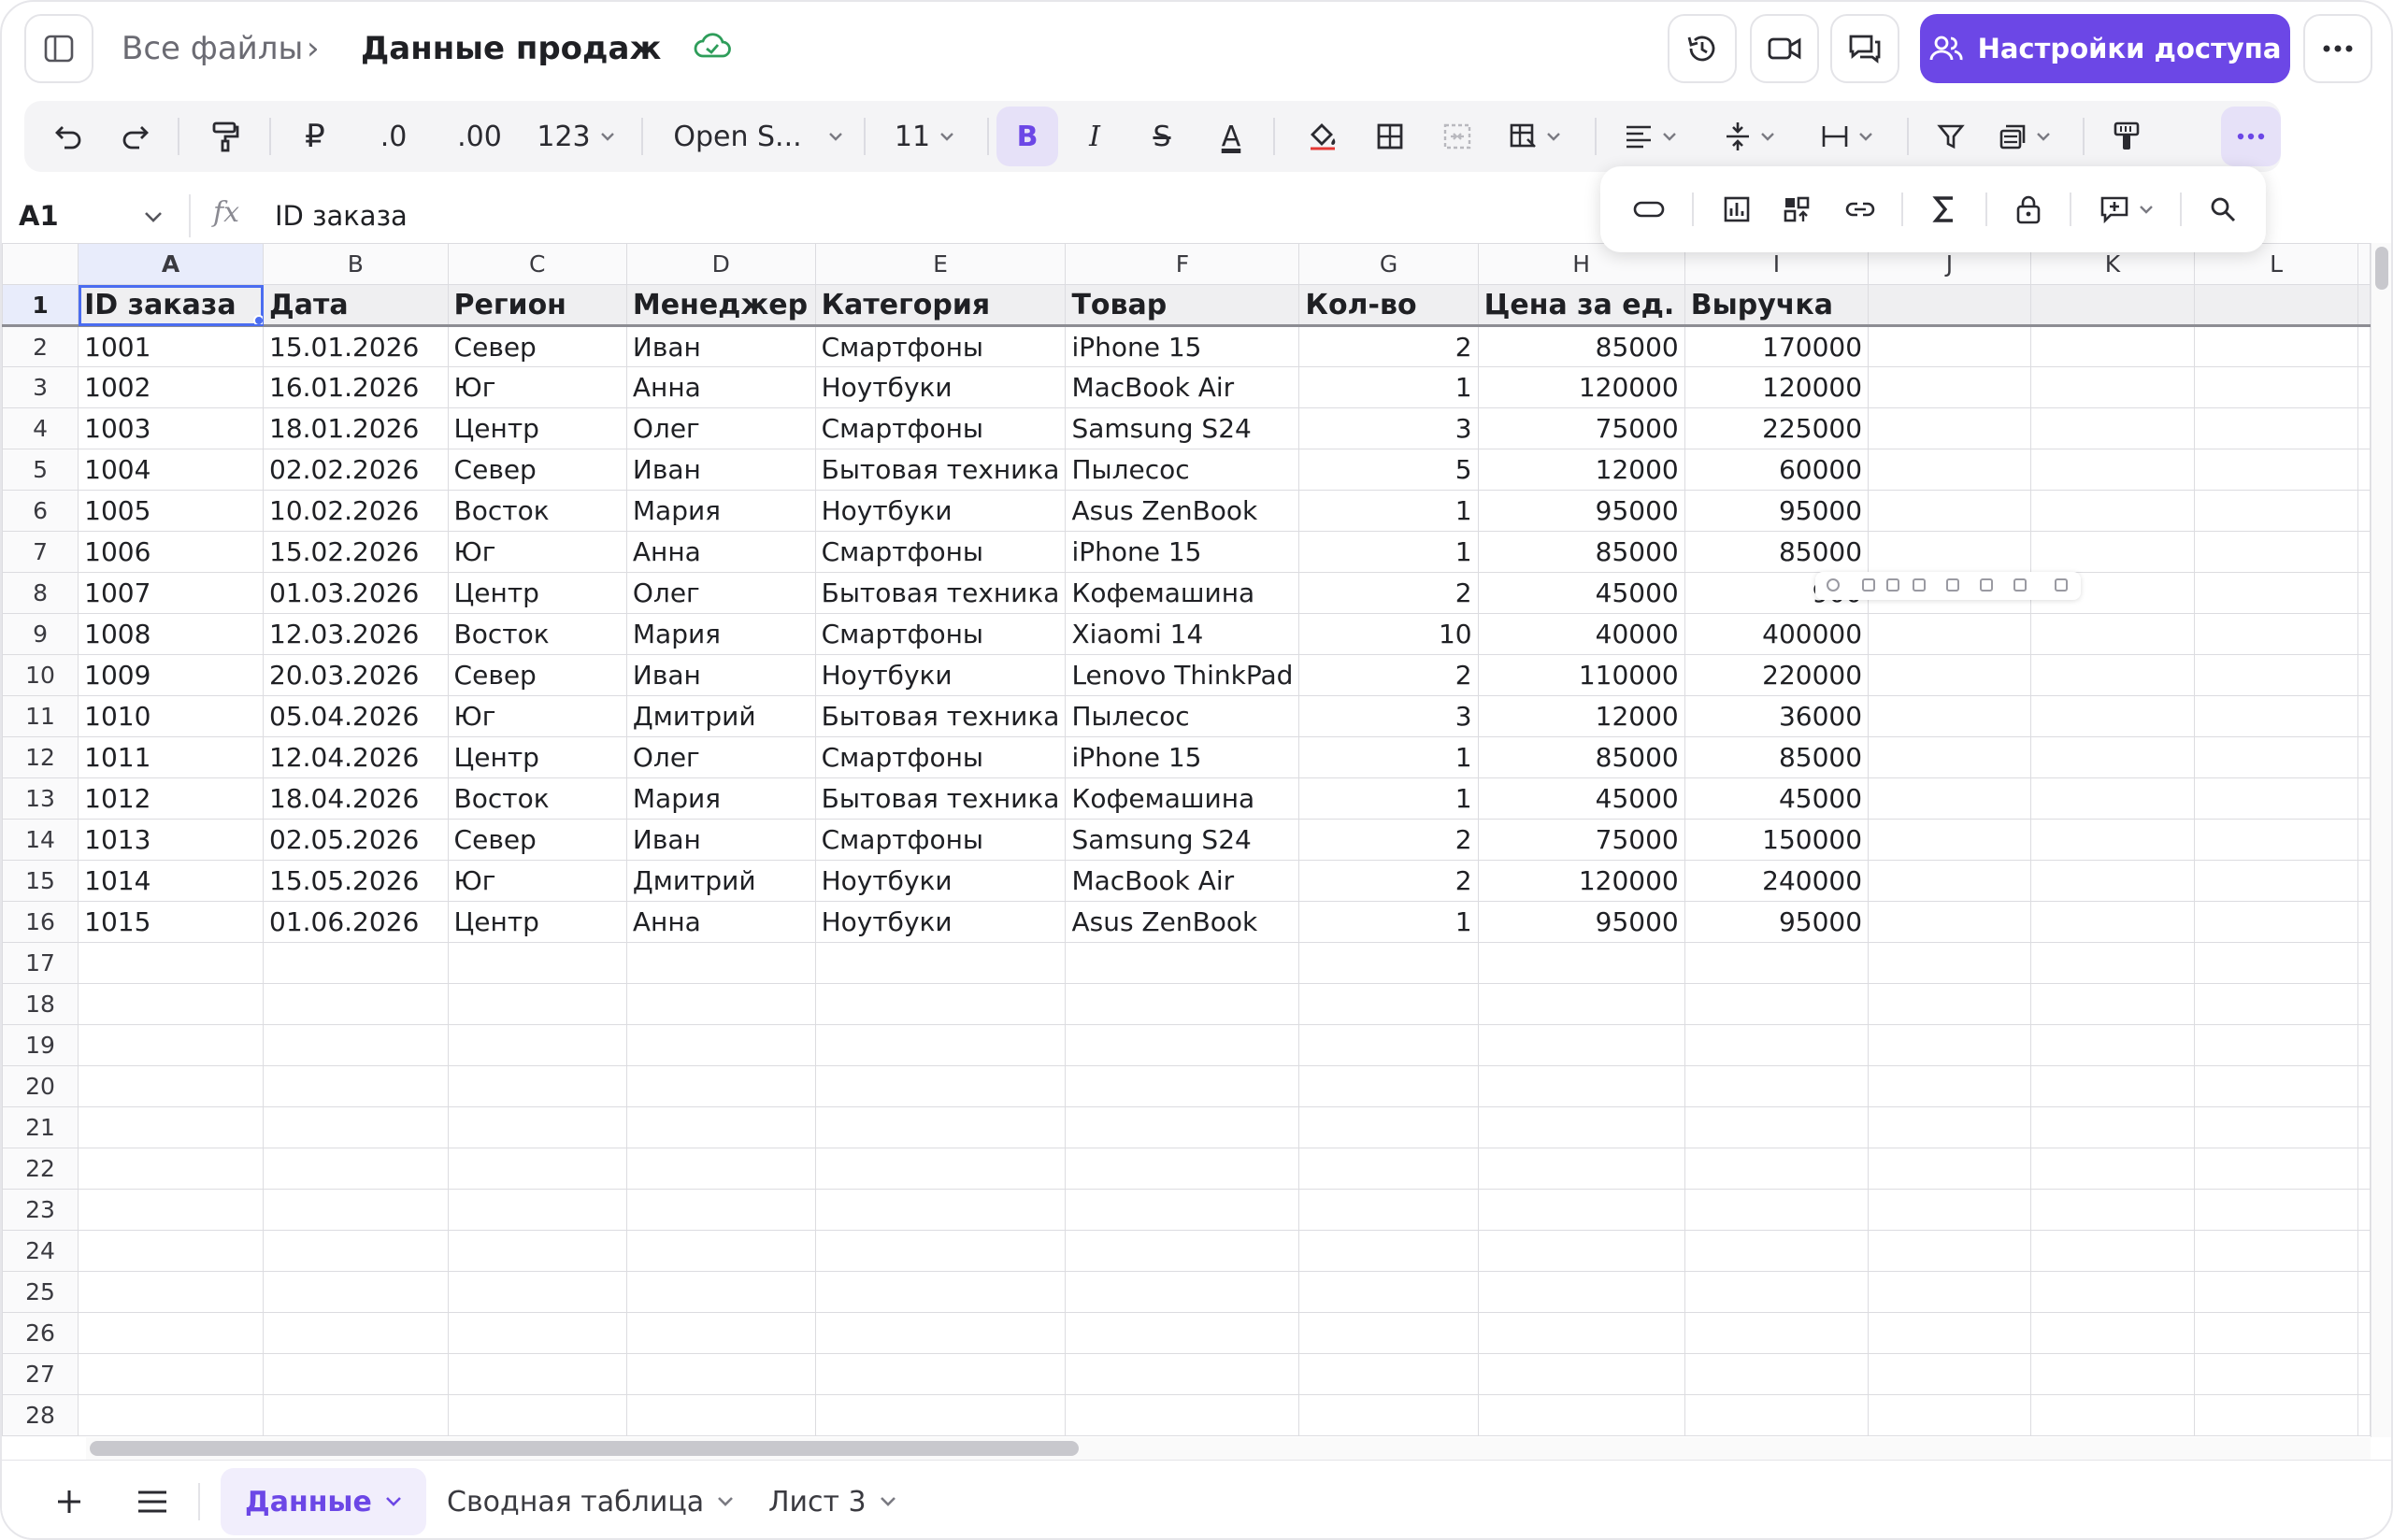  What do you see at coordinates (1581, 798) in the screenshot?
I see `grid-cell: 45000` at bounding box center [1581, 798].